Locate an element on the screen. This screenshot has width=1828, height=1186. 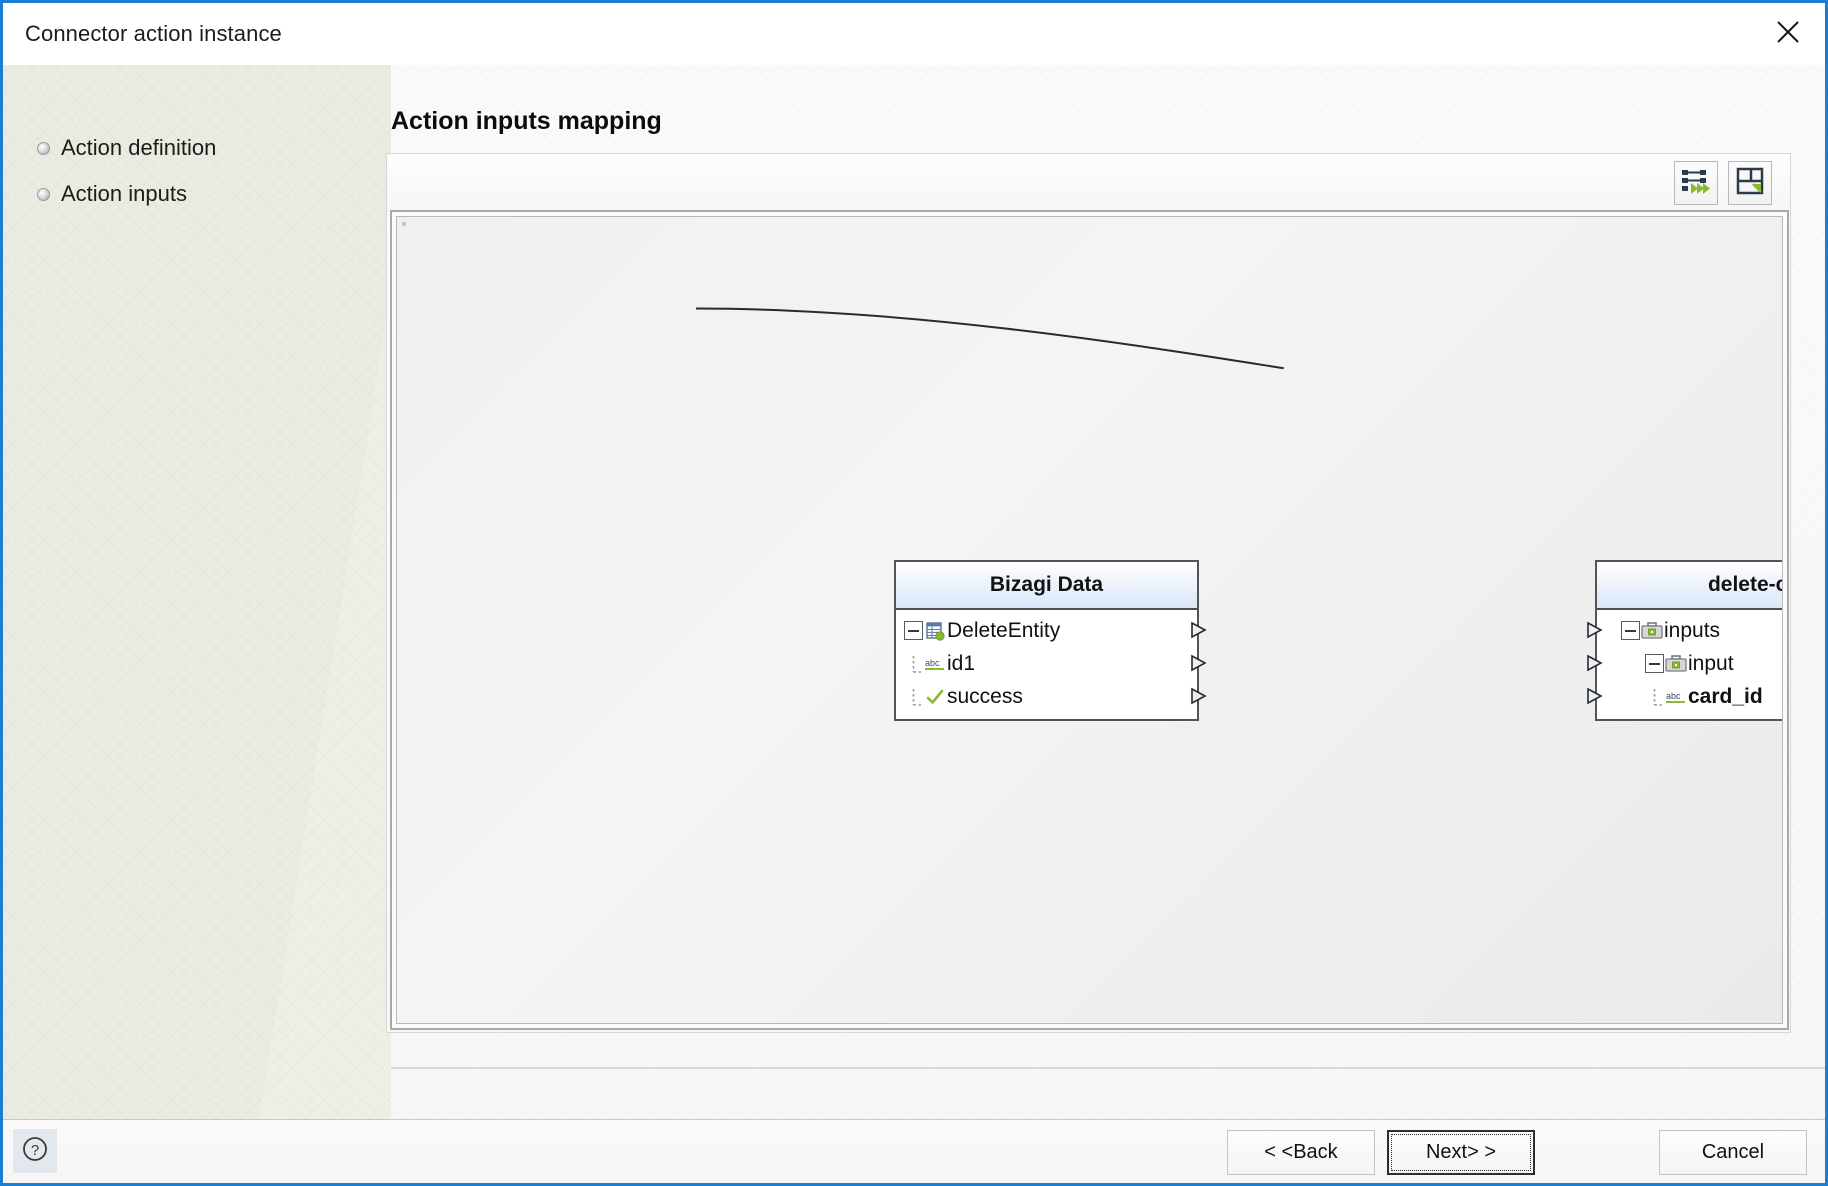
node-body: inputs input abc card_id is located at coordinates (1684, 664).